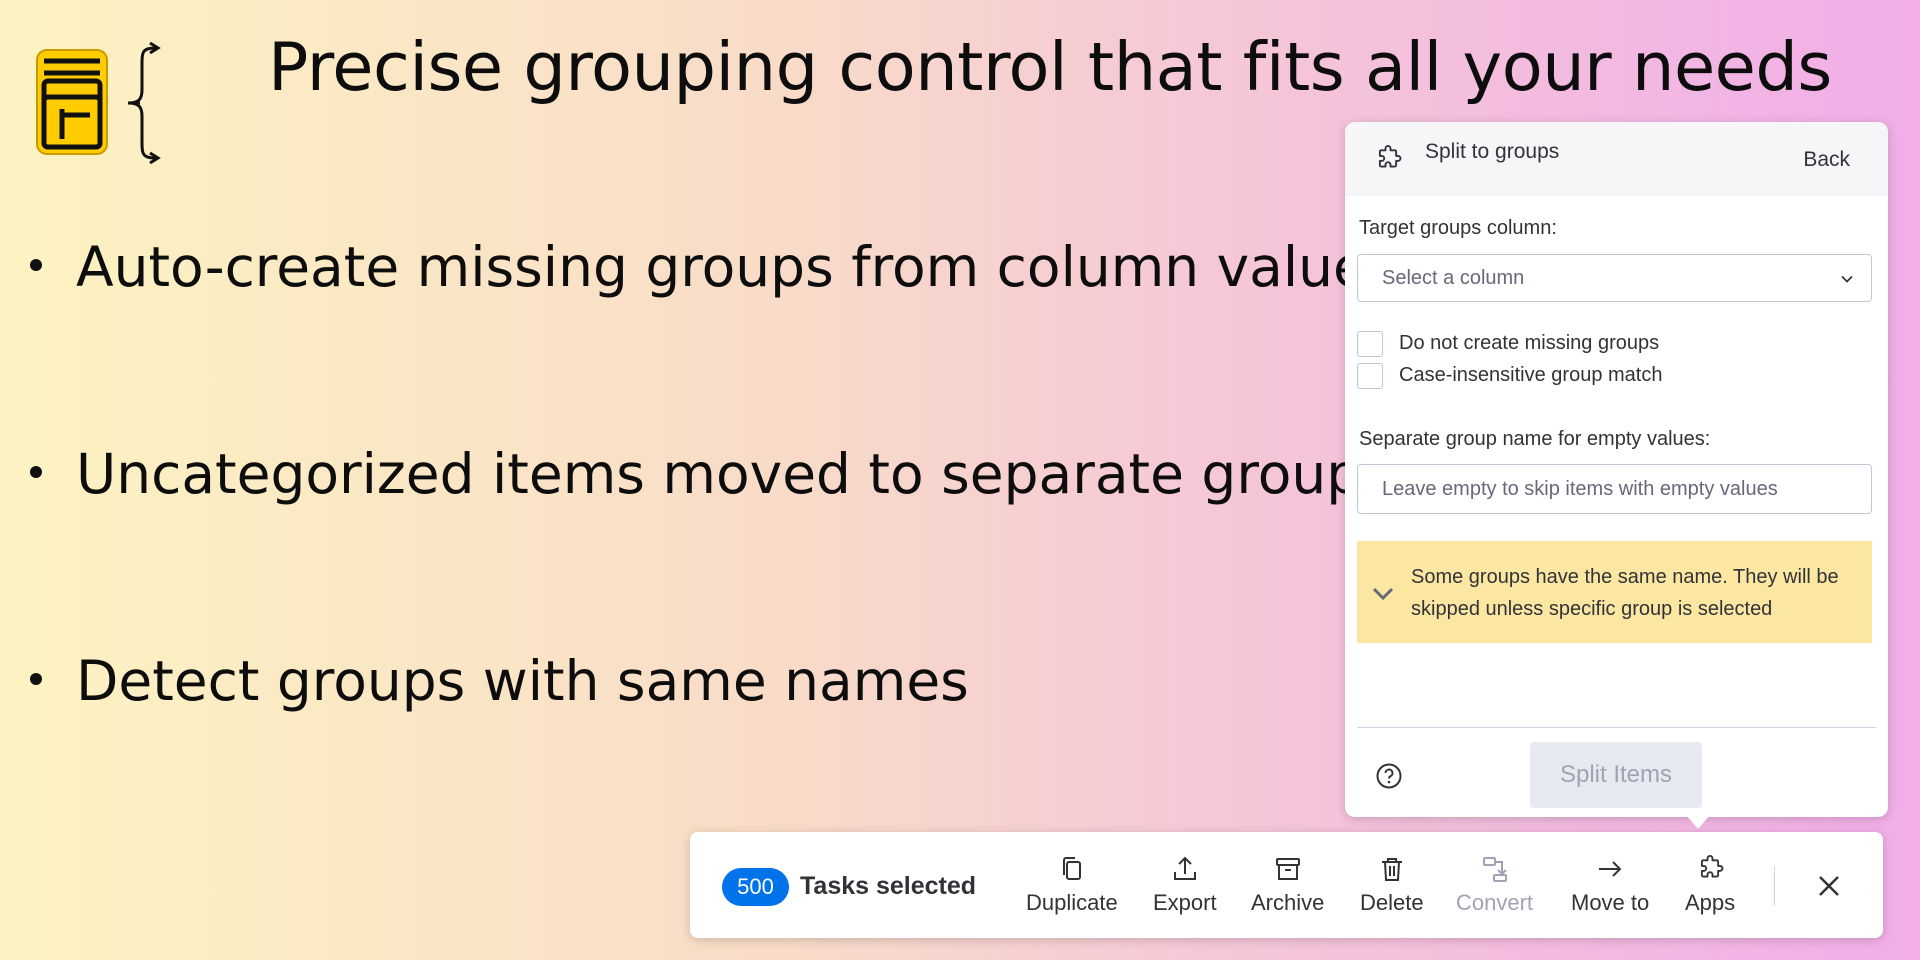 The height and width of the screenshot is (960, 1920). I want to click on back-button: Back, so click(1826, 160).